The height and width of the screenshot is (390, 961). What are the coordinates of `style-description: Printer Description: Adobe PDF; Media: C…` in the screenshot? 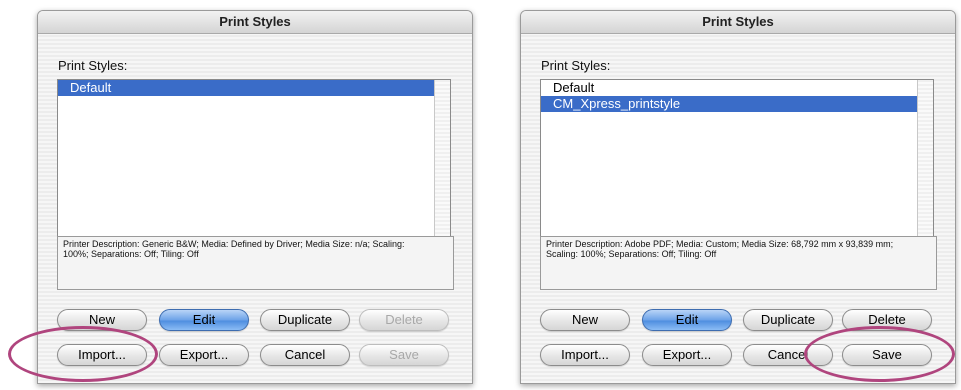 It's located at (738, 263).